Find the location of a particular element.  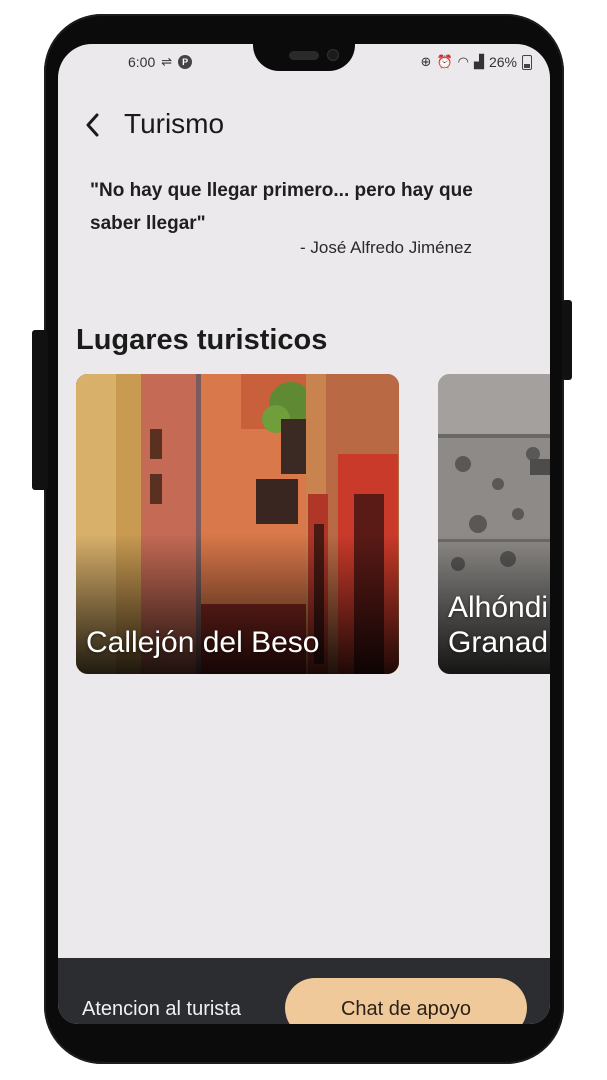

bottom-nav: Atencion al turista Chat de apoyo is located at coordinates (304, 991).